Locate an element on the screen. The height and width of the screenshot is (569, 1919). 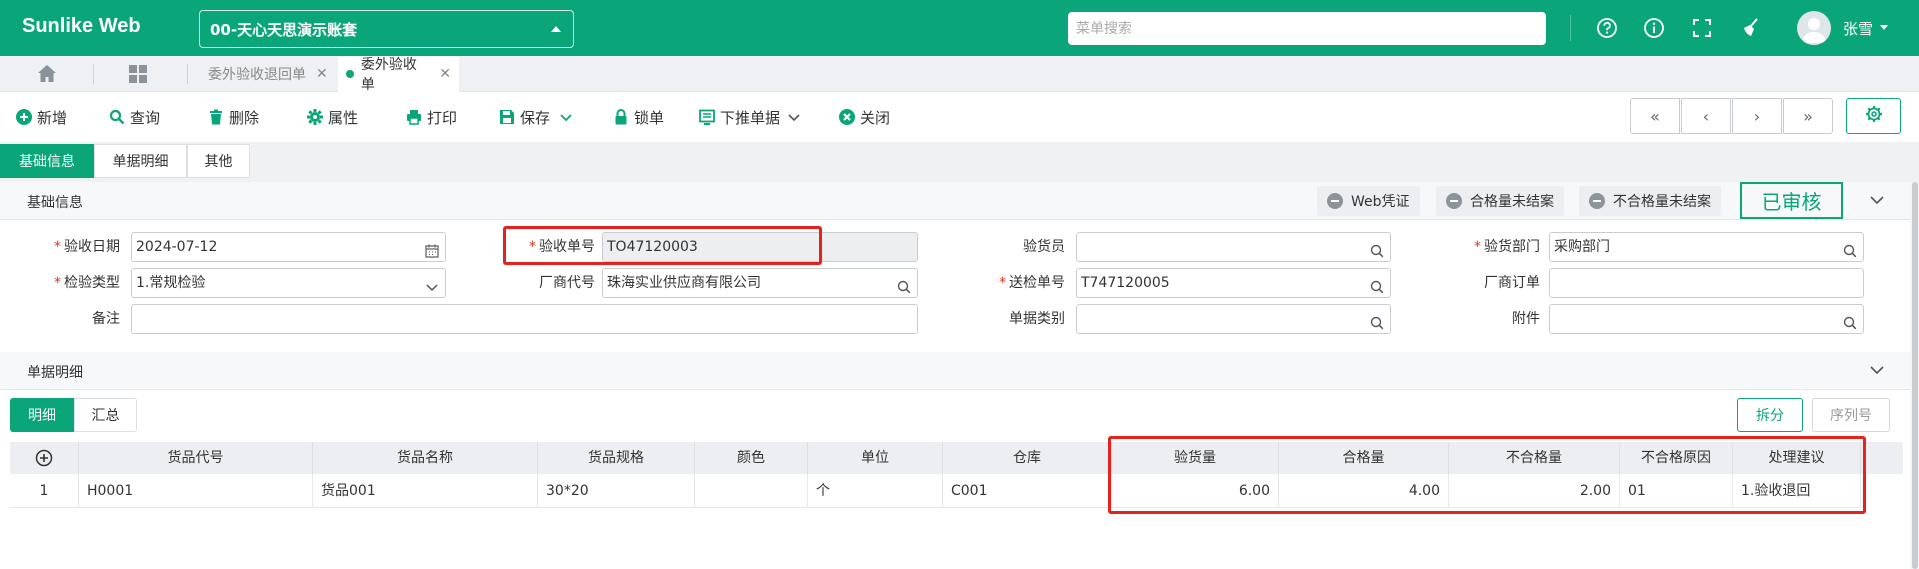
properties-button: 属性 is located at coordinates (332, 117).